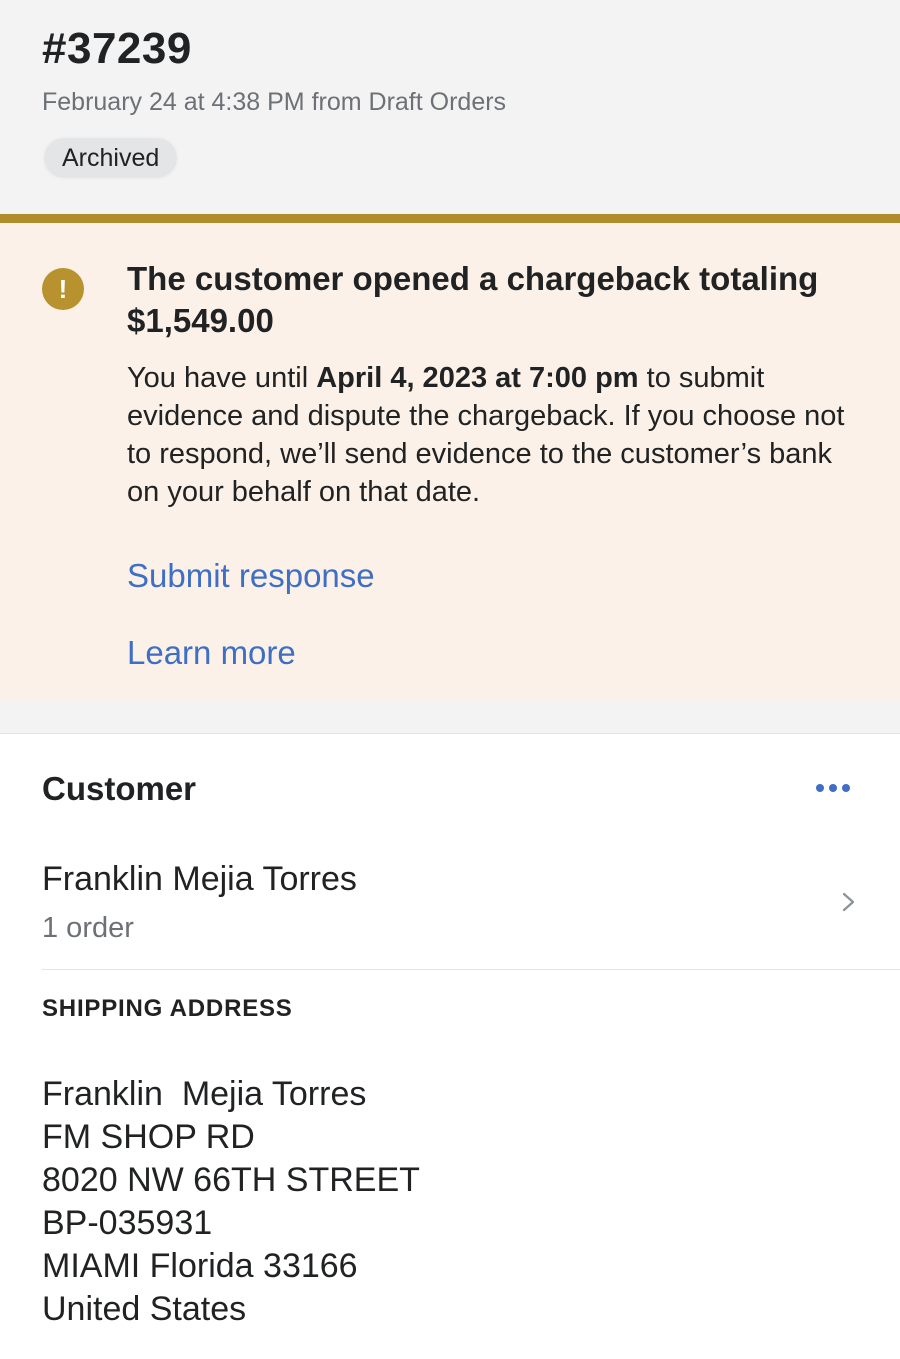 The image size is (900, 1359). What do you see at coordinates (211, 653) in the screenshot?
I see `learn-more-link: Learn more` at bounding box center [211, 653].